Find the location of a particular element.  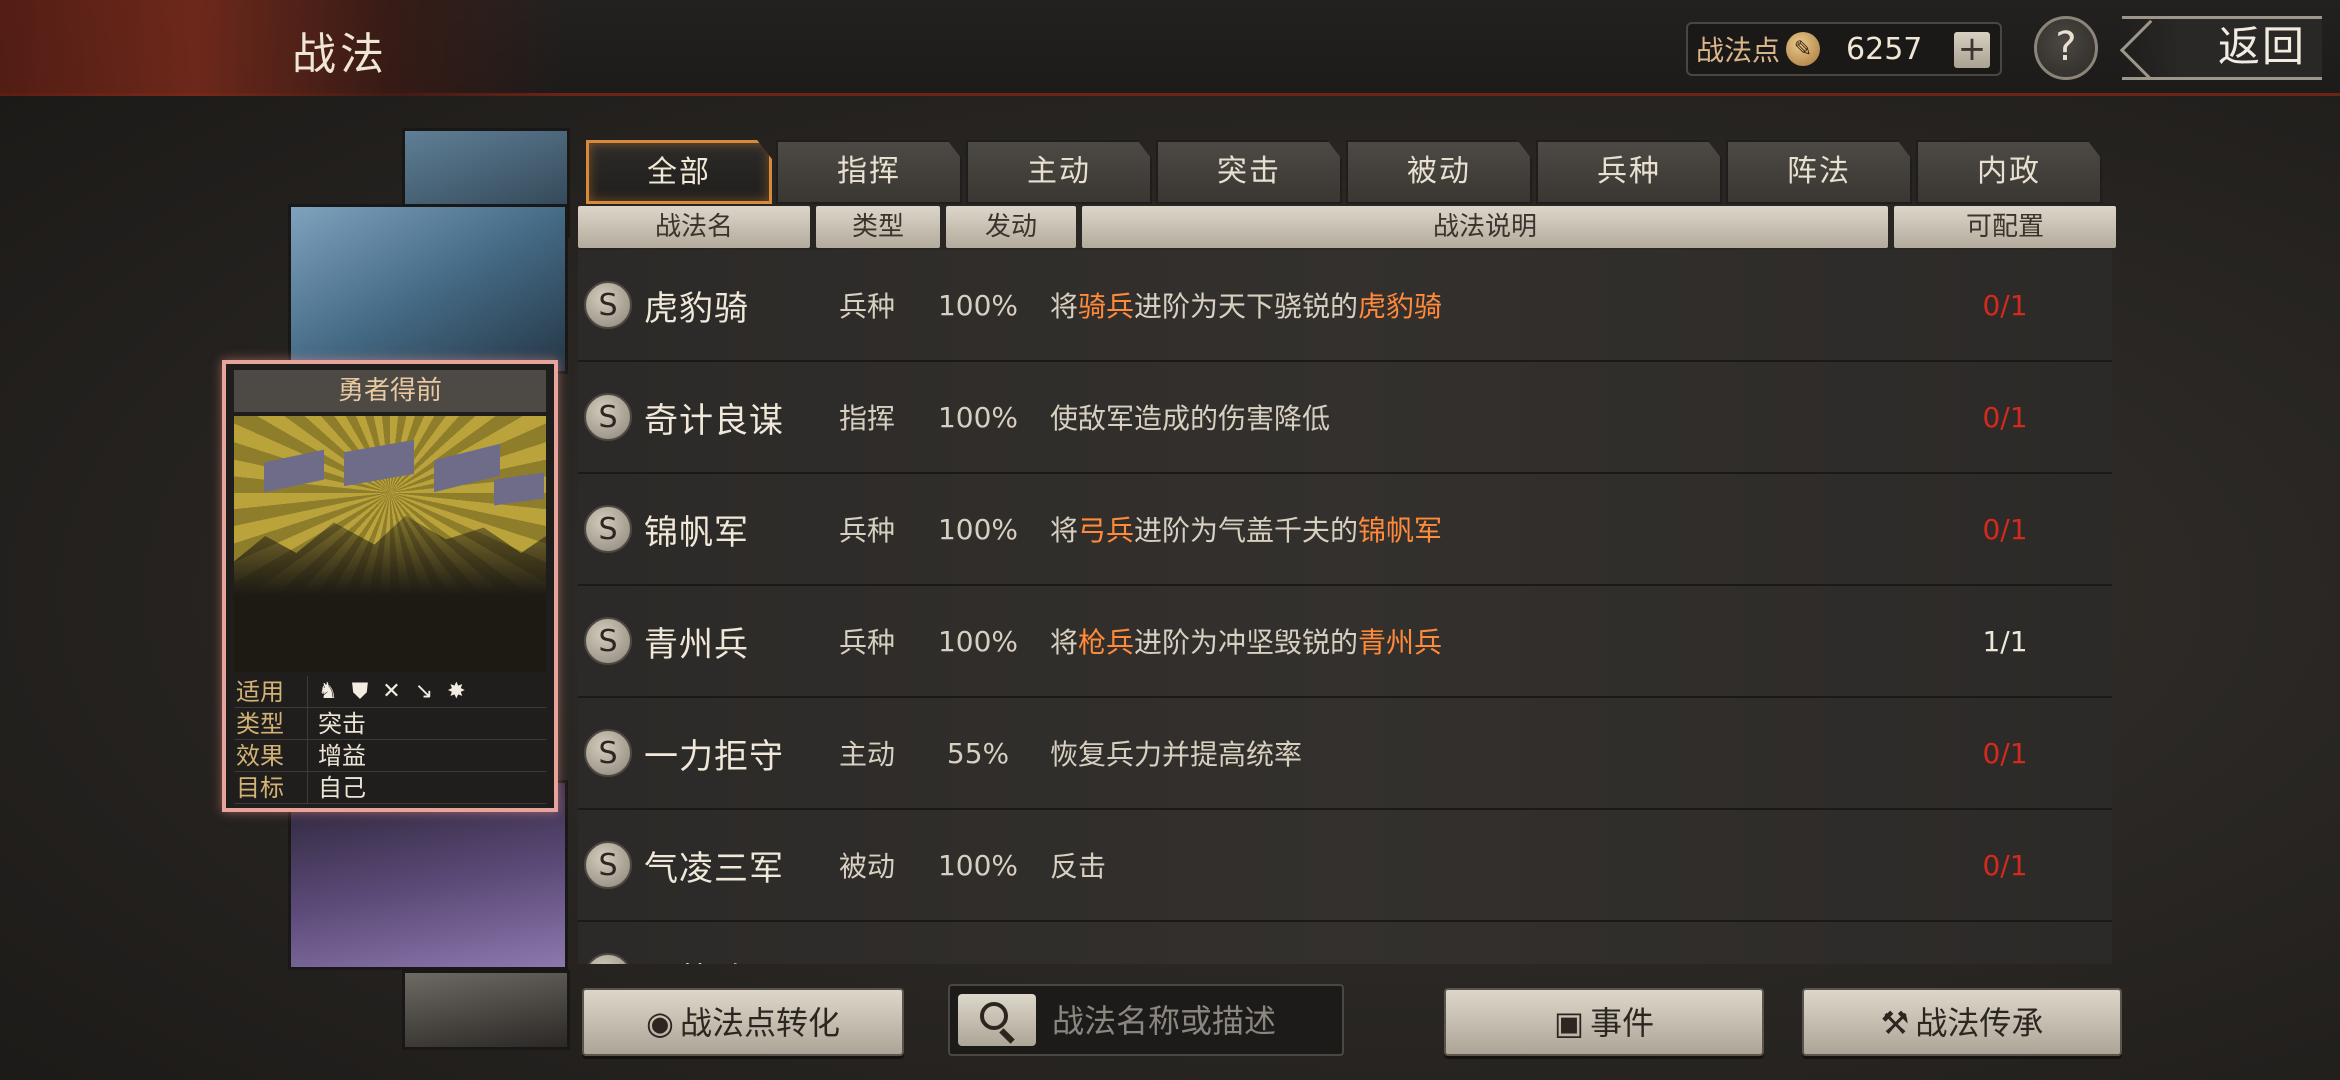

back-button: 返回 is located at coordinates (2222, 48).